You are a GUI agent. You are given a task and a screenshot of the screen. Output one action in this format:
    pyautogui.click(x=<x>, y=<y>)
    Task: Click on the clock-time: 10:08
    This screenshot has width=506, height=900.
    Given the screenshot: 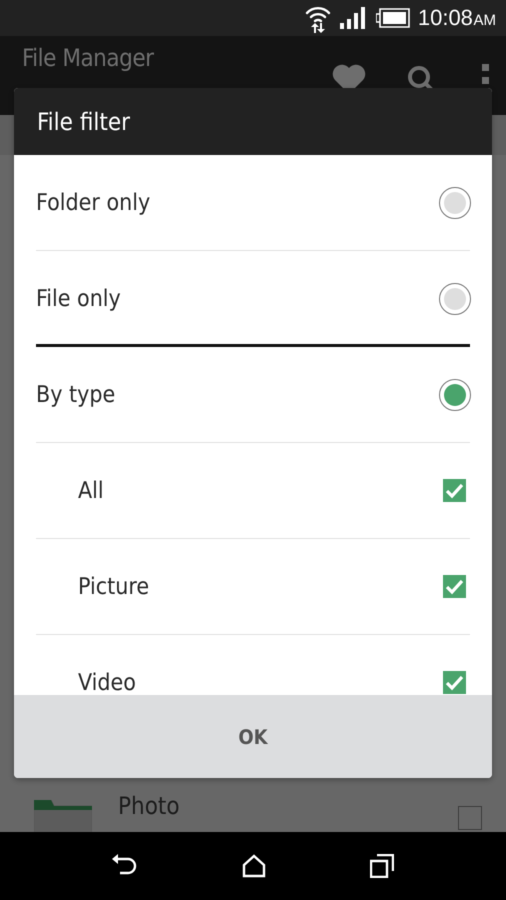 What is the action you would take?
    pyautogui.click(x=445, y=17)
    